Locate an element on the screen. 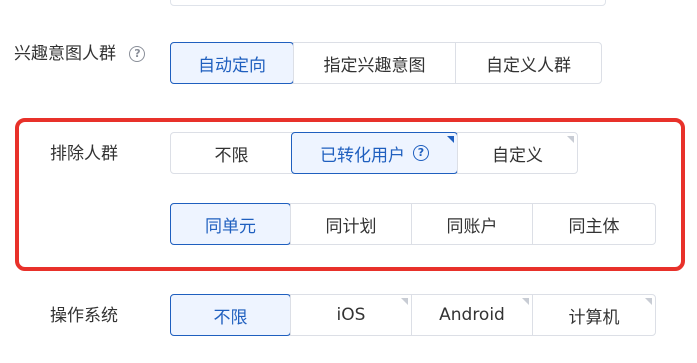  os-option-android-label: Android is located at coordinates (472, 315).